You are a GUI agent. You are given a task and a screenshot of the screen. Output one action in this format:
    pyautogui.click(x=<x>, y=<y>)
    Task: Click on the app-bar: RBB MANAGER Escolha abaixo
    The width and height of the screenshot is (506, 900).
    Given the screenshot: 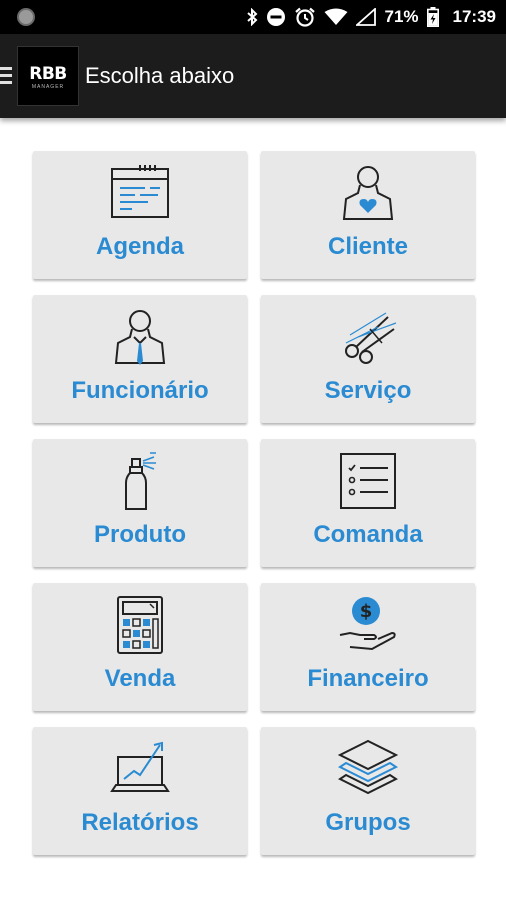 What is the action you would take?
    pyautogui.click(x=253, y=76)
    